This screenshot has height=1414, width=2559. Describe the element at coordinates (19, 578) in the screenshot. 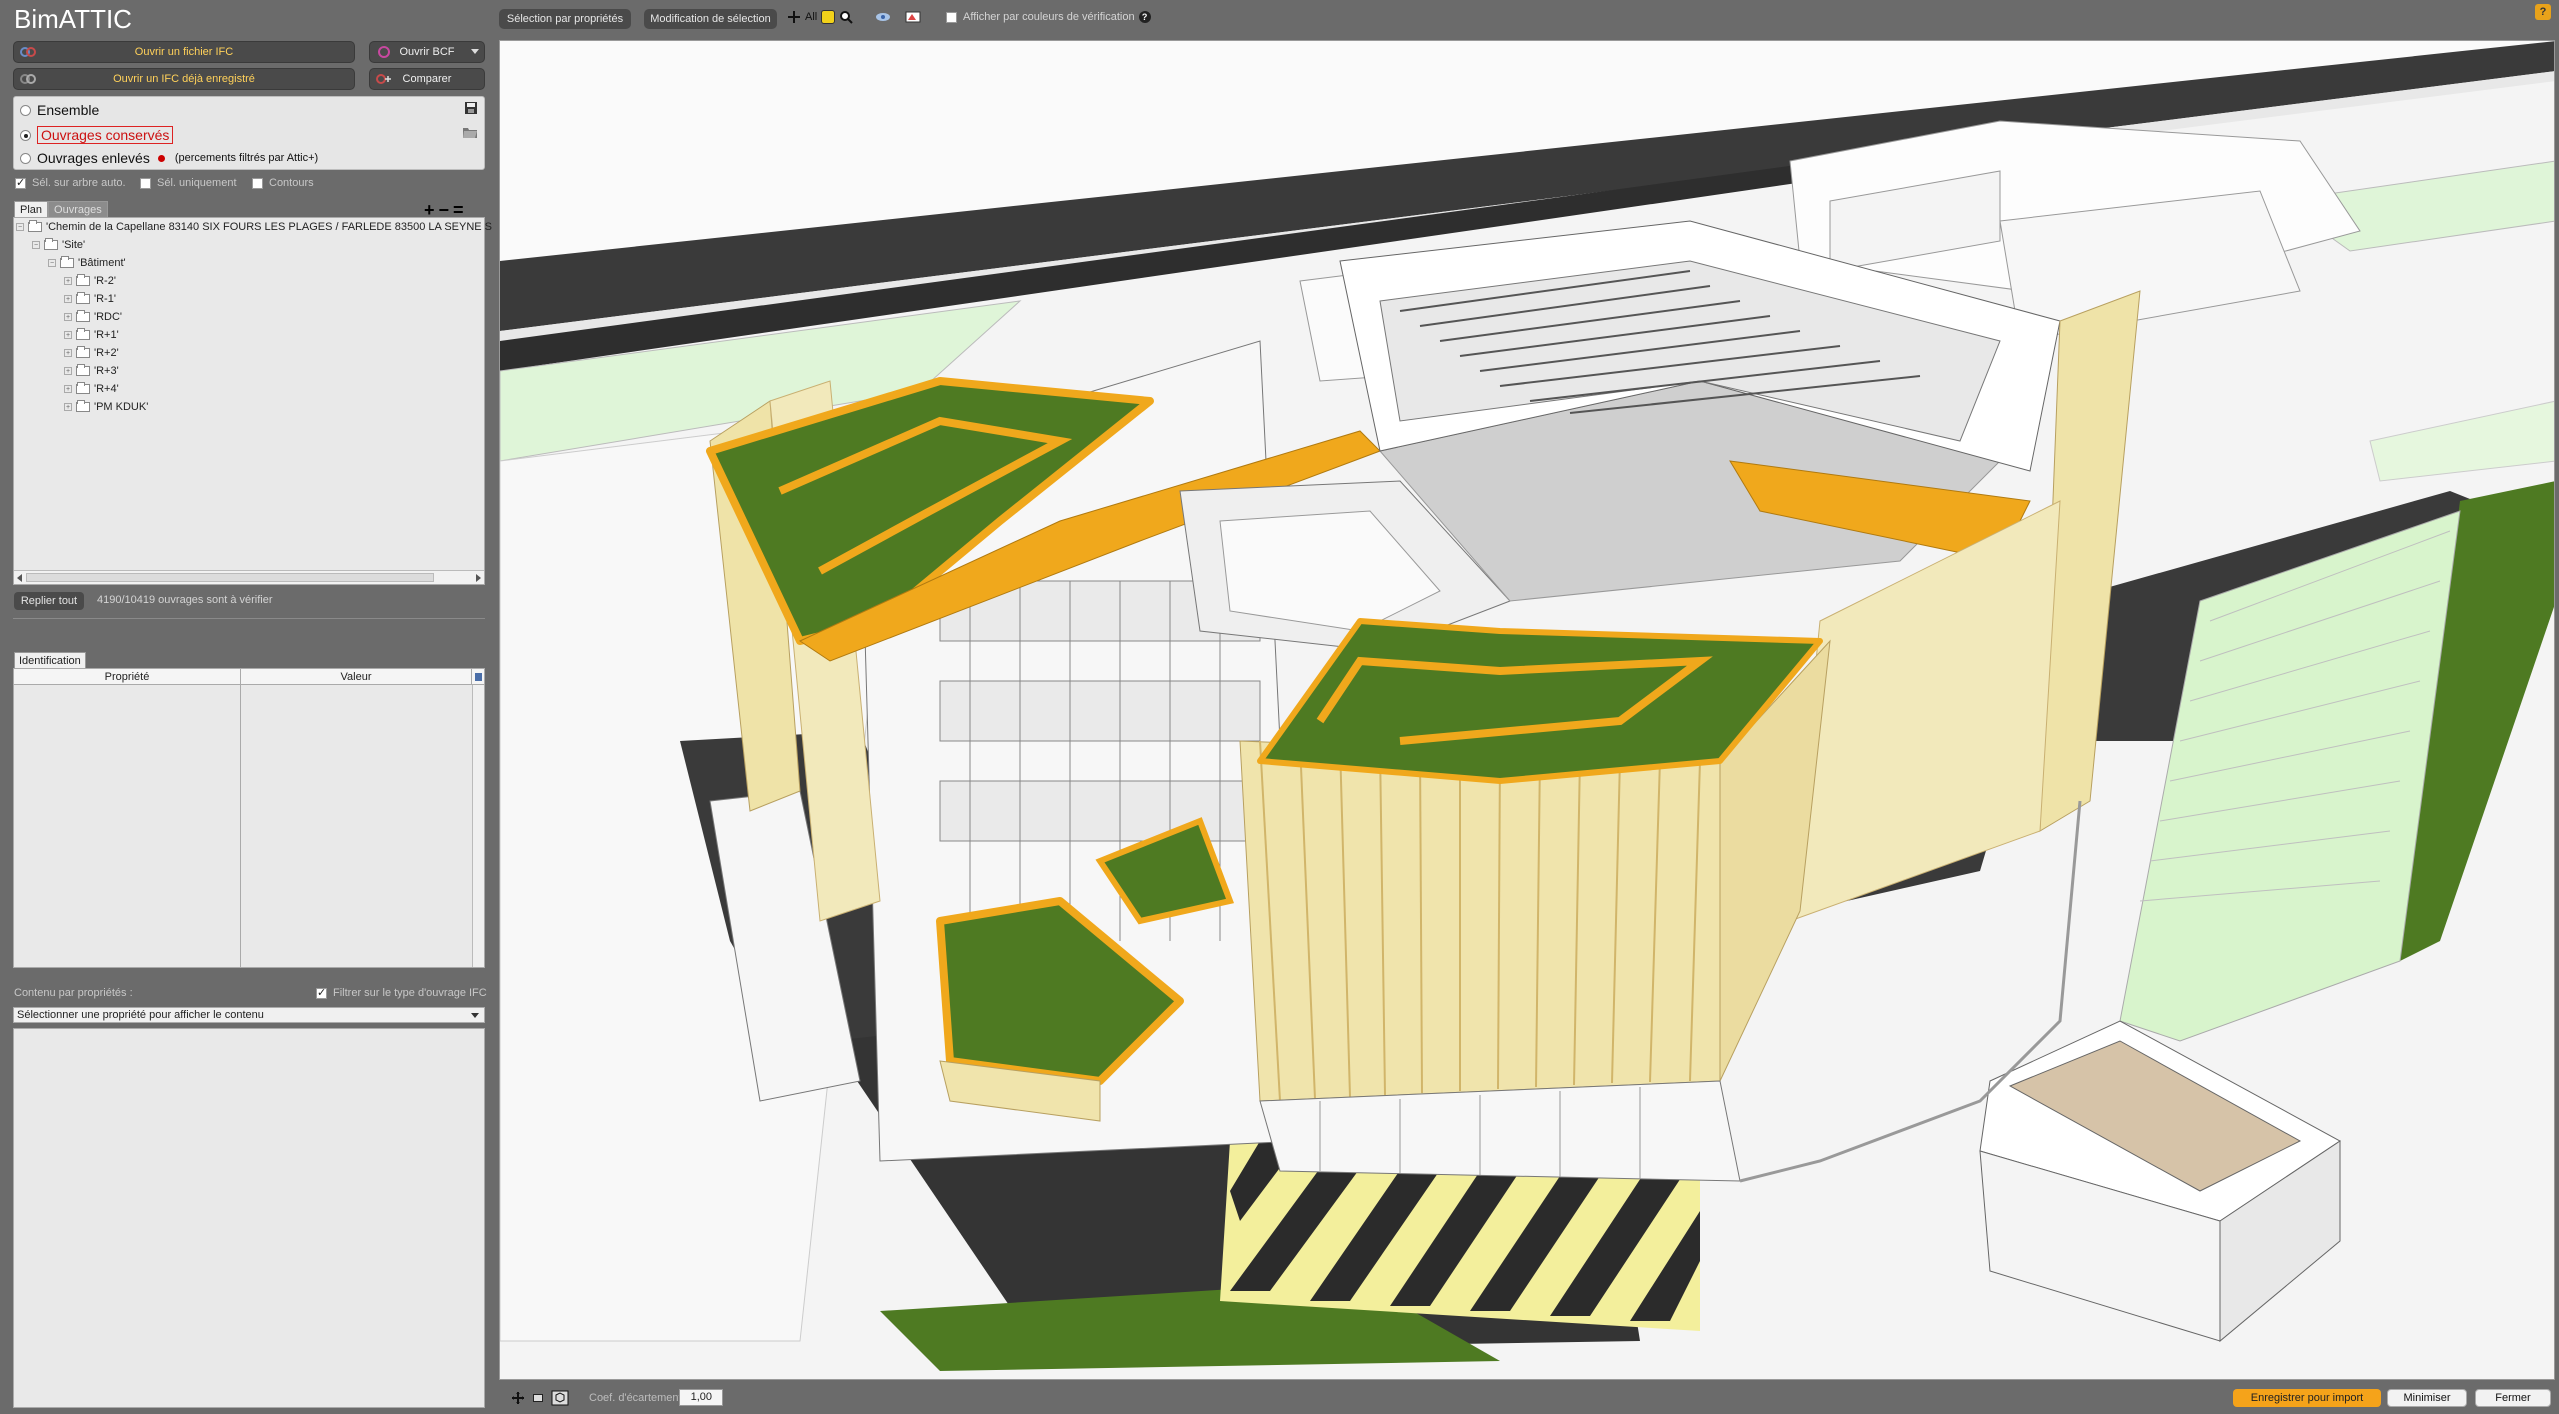

I see `scroll-left-icon` at that location.